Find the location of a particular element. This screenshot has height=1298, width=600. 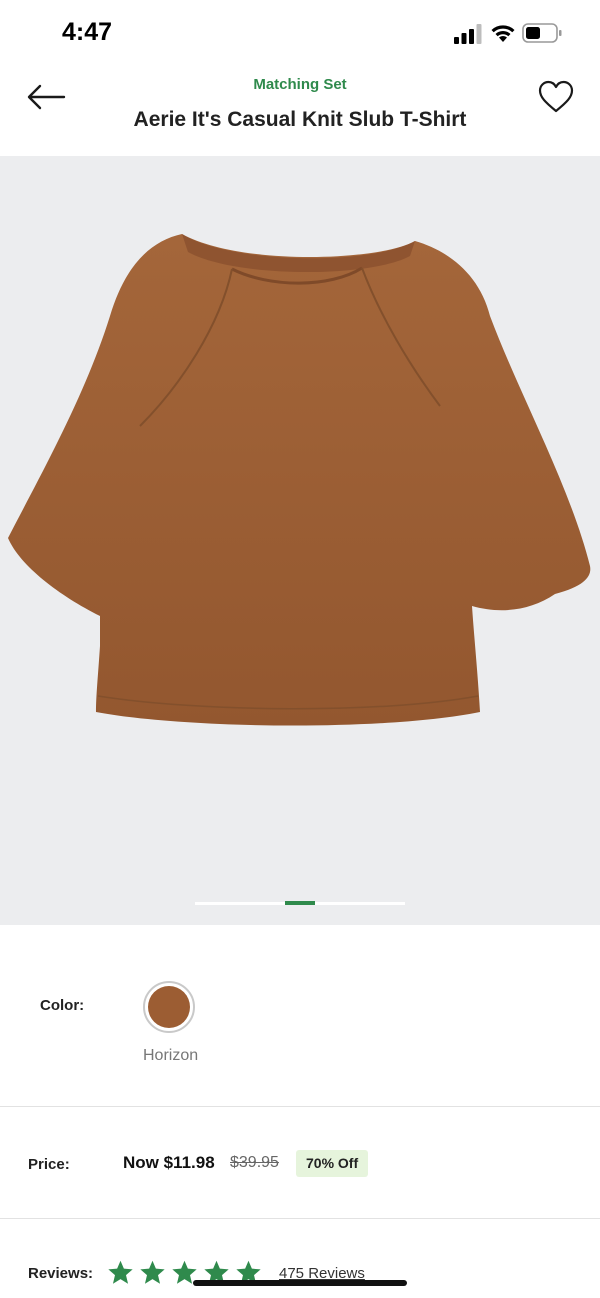

reviews-section: Reviews: 475 Reviews is located at coordinates (300, 1258).